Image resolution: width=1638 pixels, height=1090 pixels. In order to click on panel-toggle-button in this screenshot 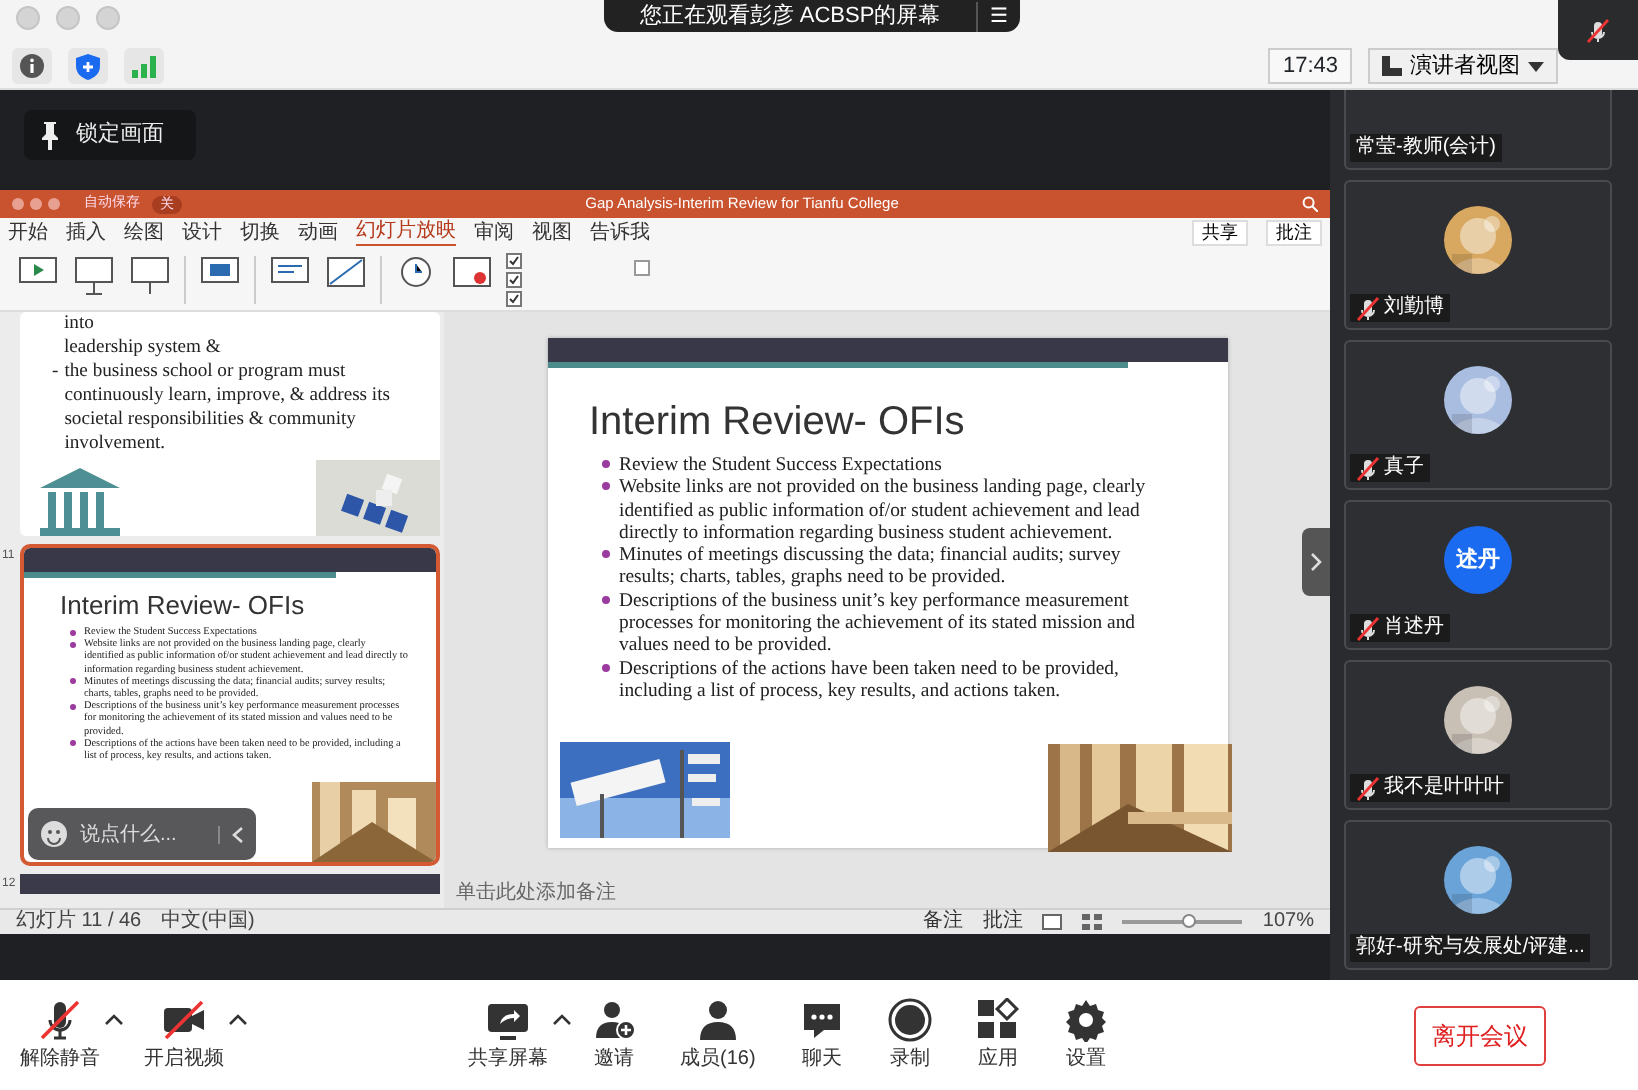, I will do `click(1316, 562)`.